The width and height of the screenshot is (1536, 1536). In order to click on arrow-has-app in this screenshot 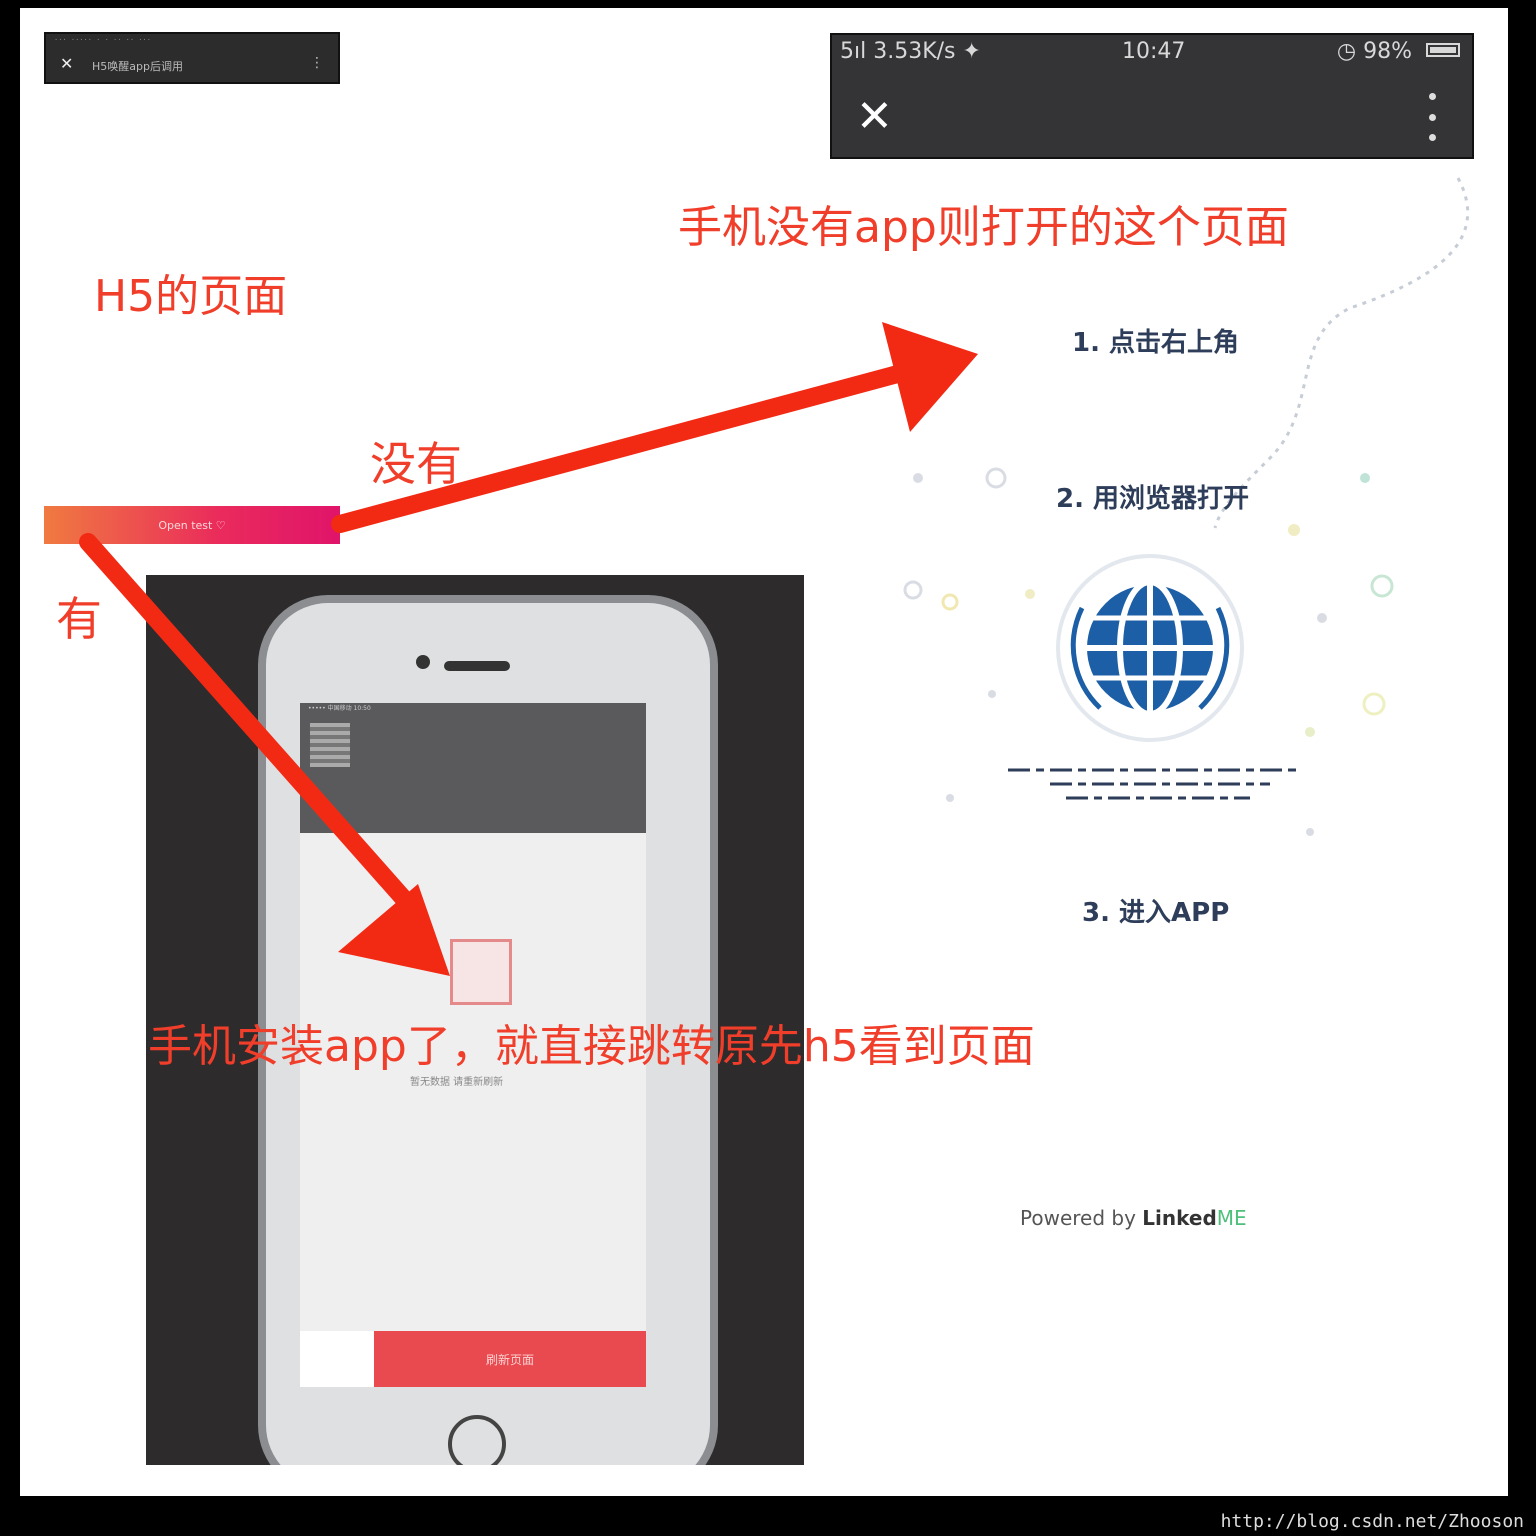, I will do `click(264, 754)`.